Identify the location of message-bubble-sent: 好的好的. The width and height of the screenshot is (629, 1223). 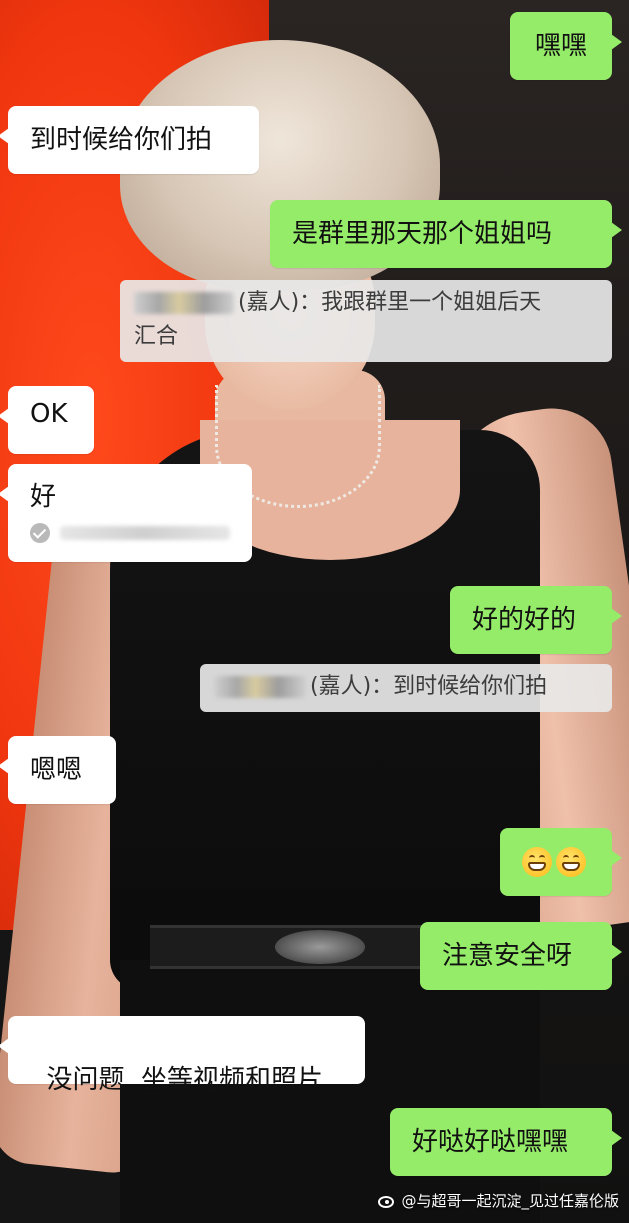
(536, 620).